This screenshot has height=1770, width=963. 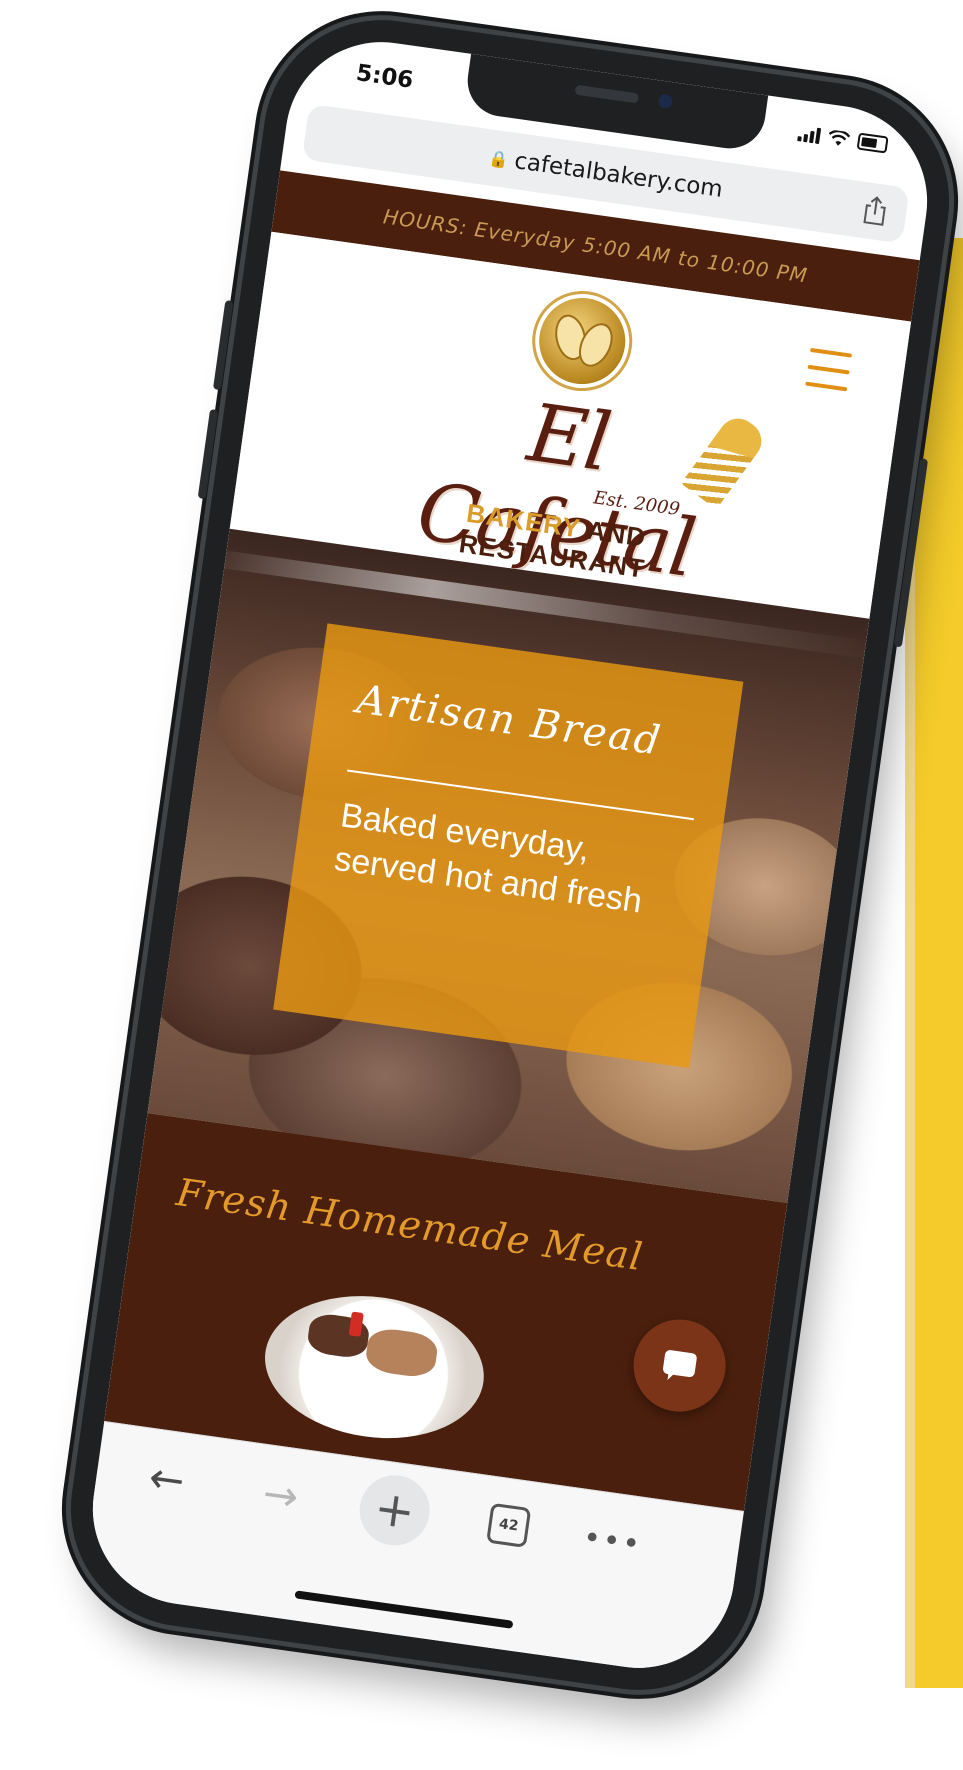 What do you see at coordinates (829, 369) in the screenshot?
I see `hamburger-menu-icon` at bounding box center [829, 369].